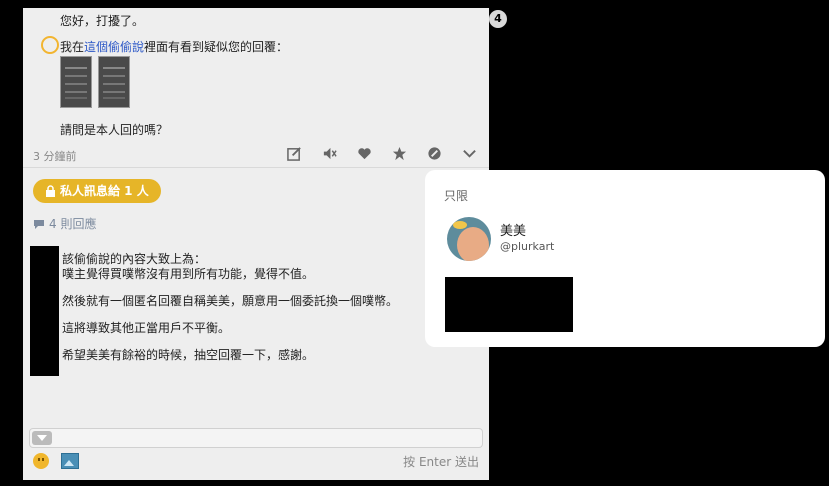 The width and height of the screenshot is (829, 486). Describe the element at coordinates (44, 311) in the screenshot. I see `redacted-avatar` at that location.